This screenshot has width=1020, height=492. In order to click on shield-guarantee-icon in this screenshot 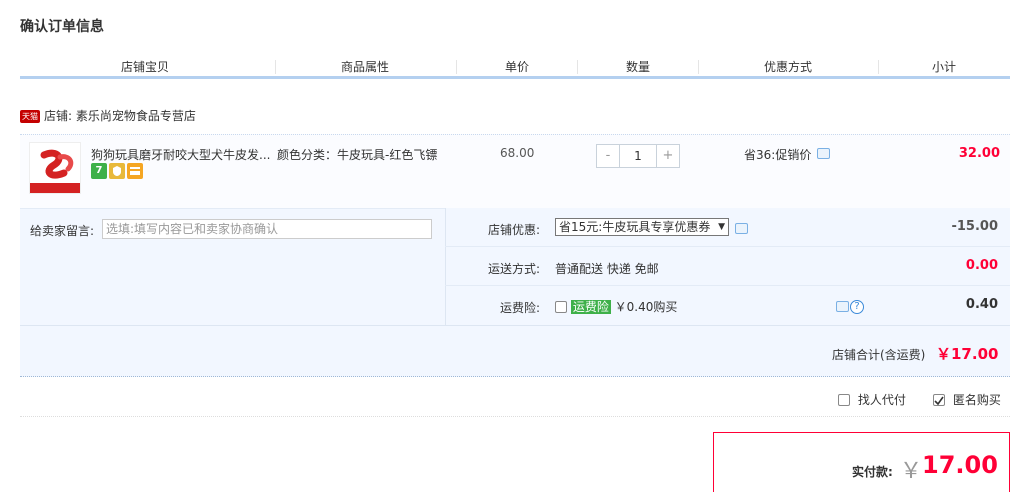, I will do `click(117, 171)`.